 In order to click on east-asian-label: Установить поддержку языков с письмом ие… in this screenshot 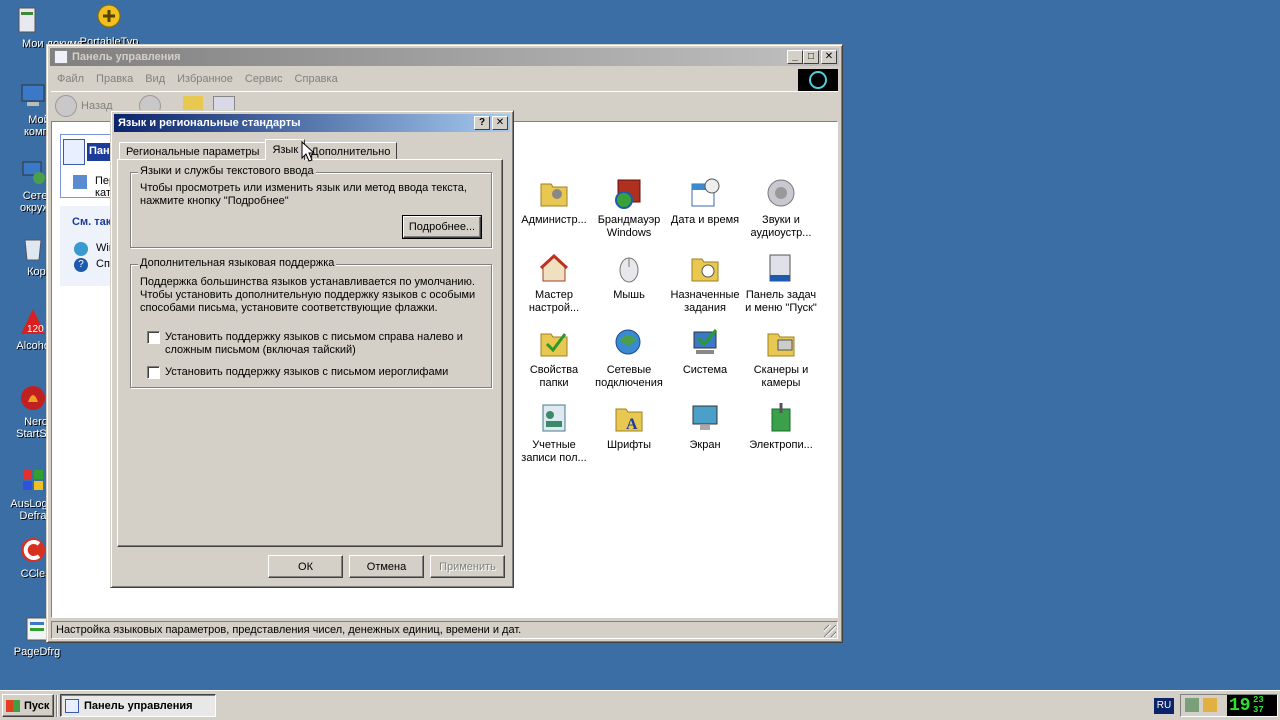, I will do `click(324, 372)`.